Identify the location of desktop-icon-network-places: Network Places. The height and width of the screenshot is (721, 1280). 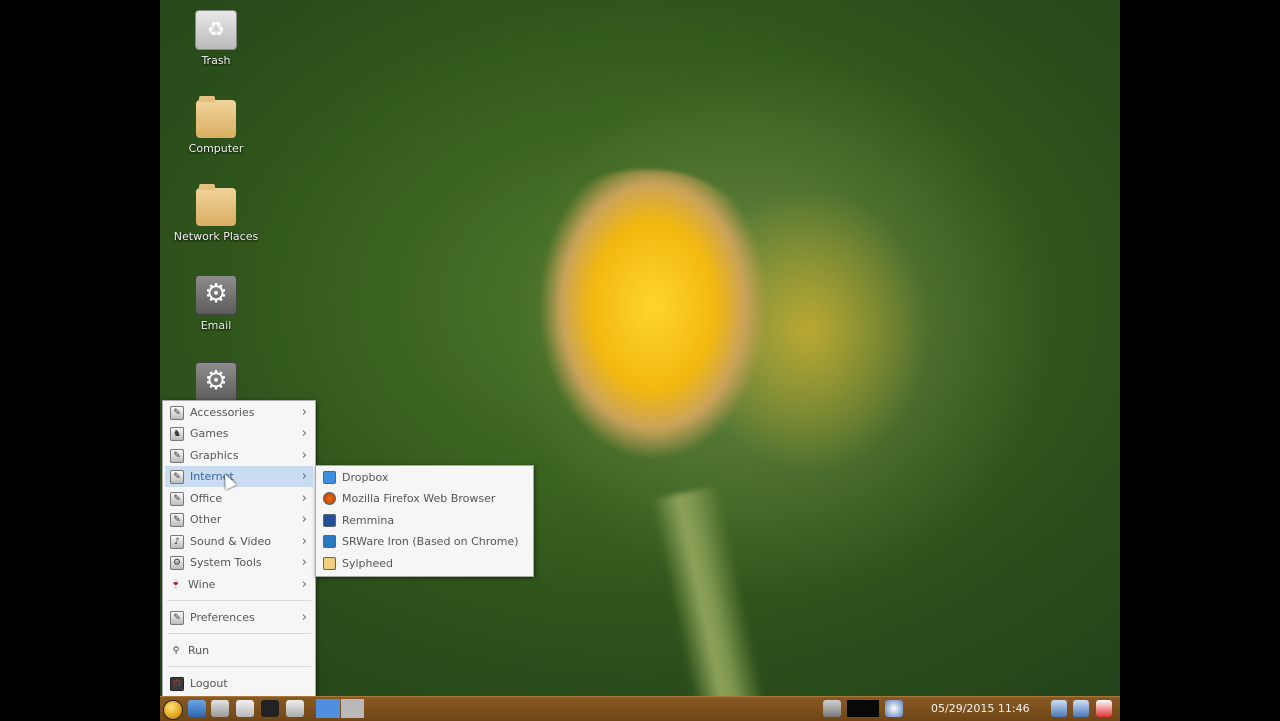
(216, 213).